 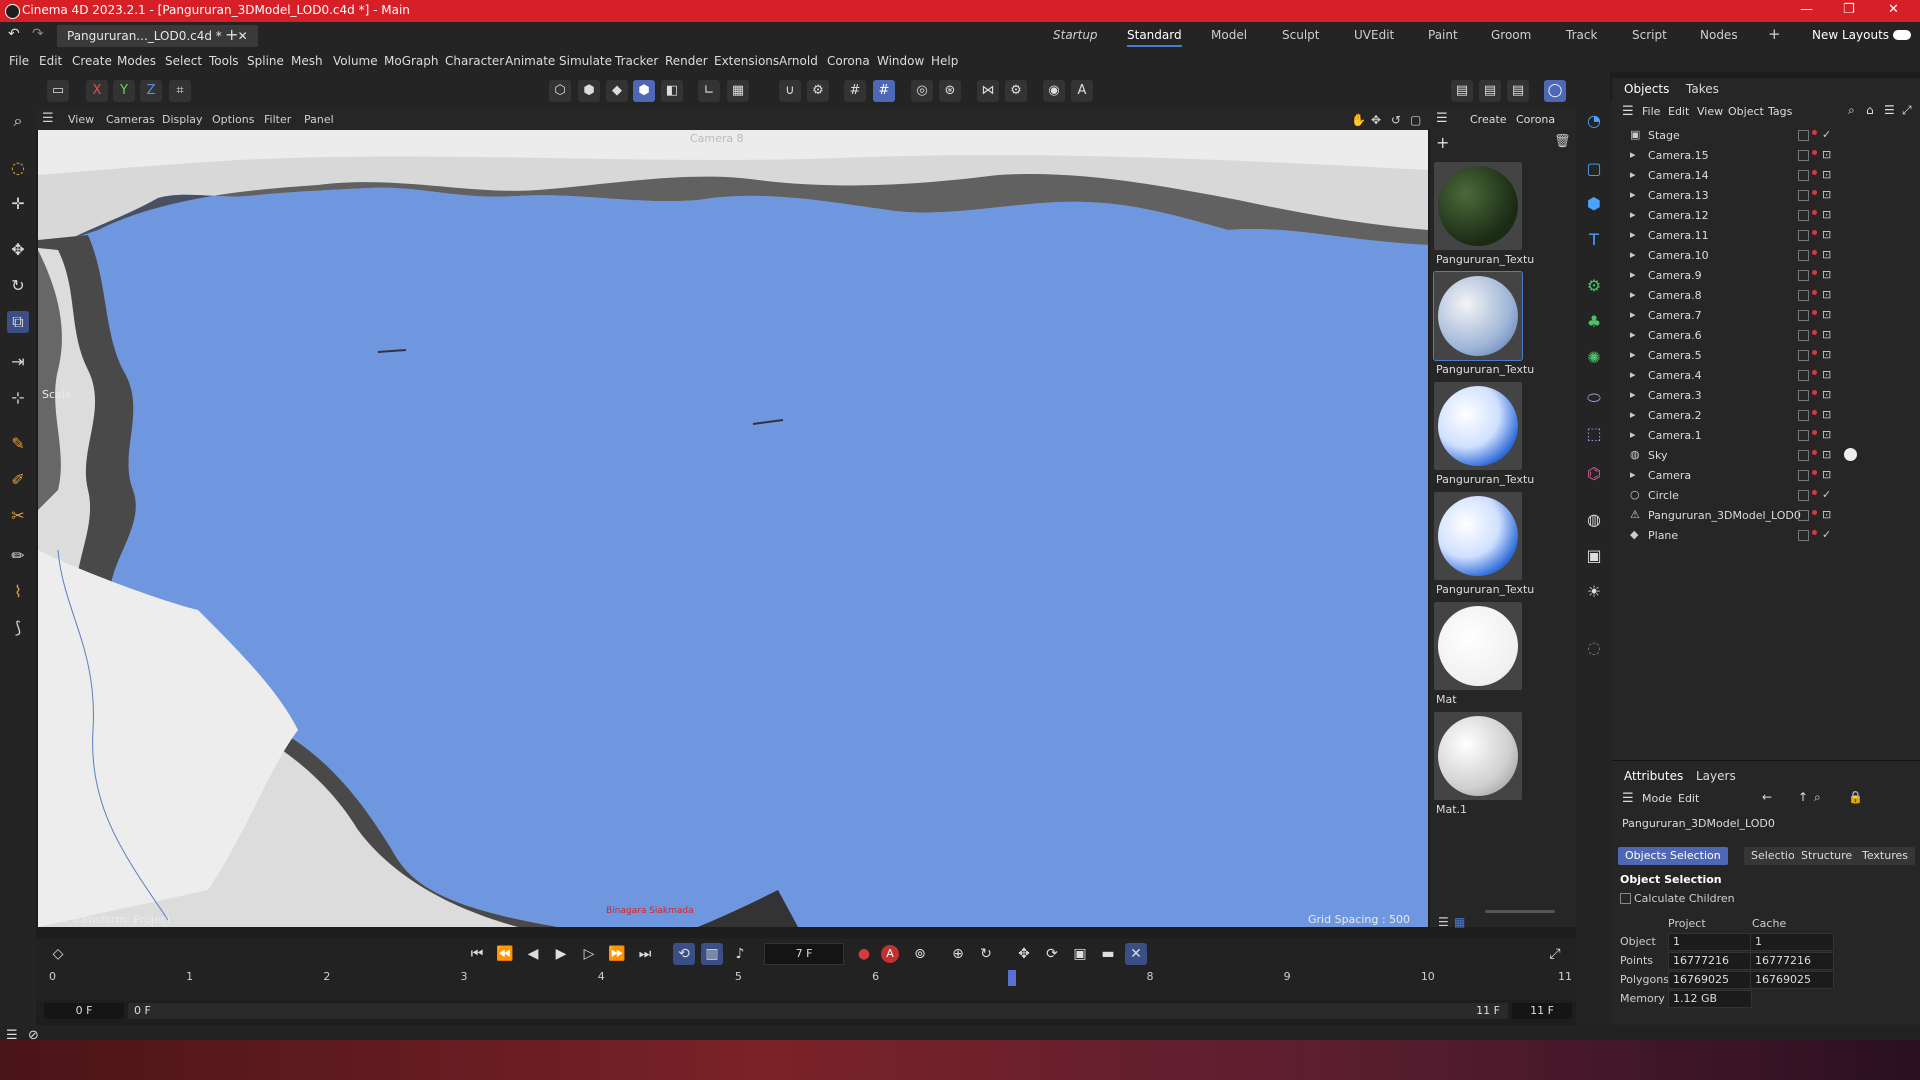 What do you see at coordinates (18, 204) in the screenshot?
I see `live-select-icon: ✛` at bounding box center [18, 204].